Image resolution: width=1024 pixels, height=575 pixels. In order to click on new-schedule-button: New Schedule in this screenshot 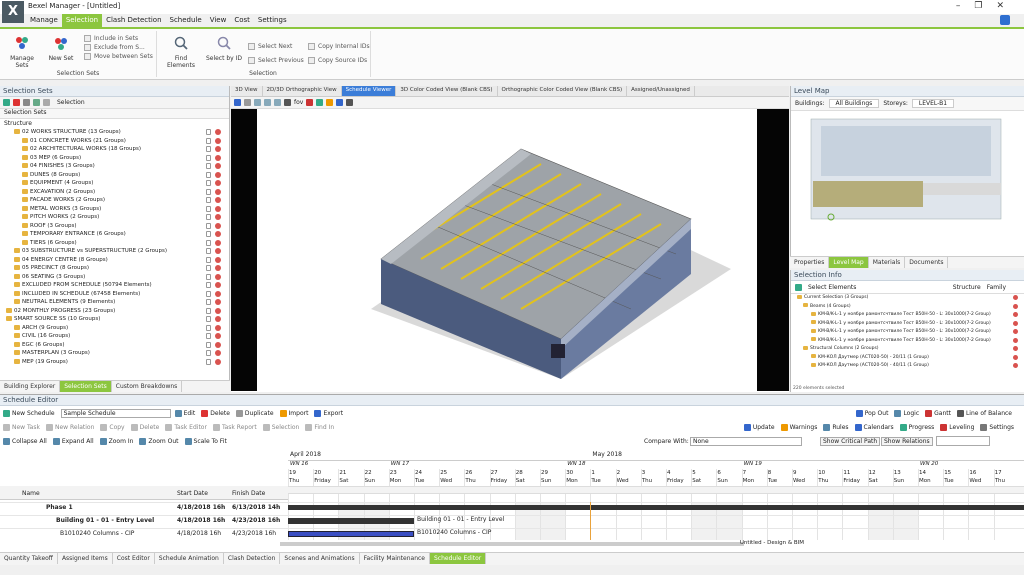, I will do `click(29, 413)`.